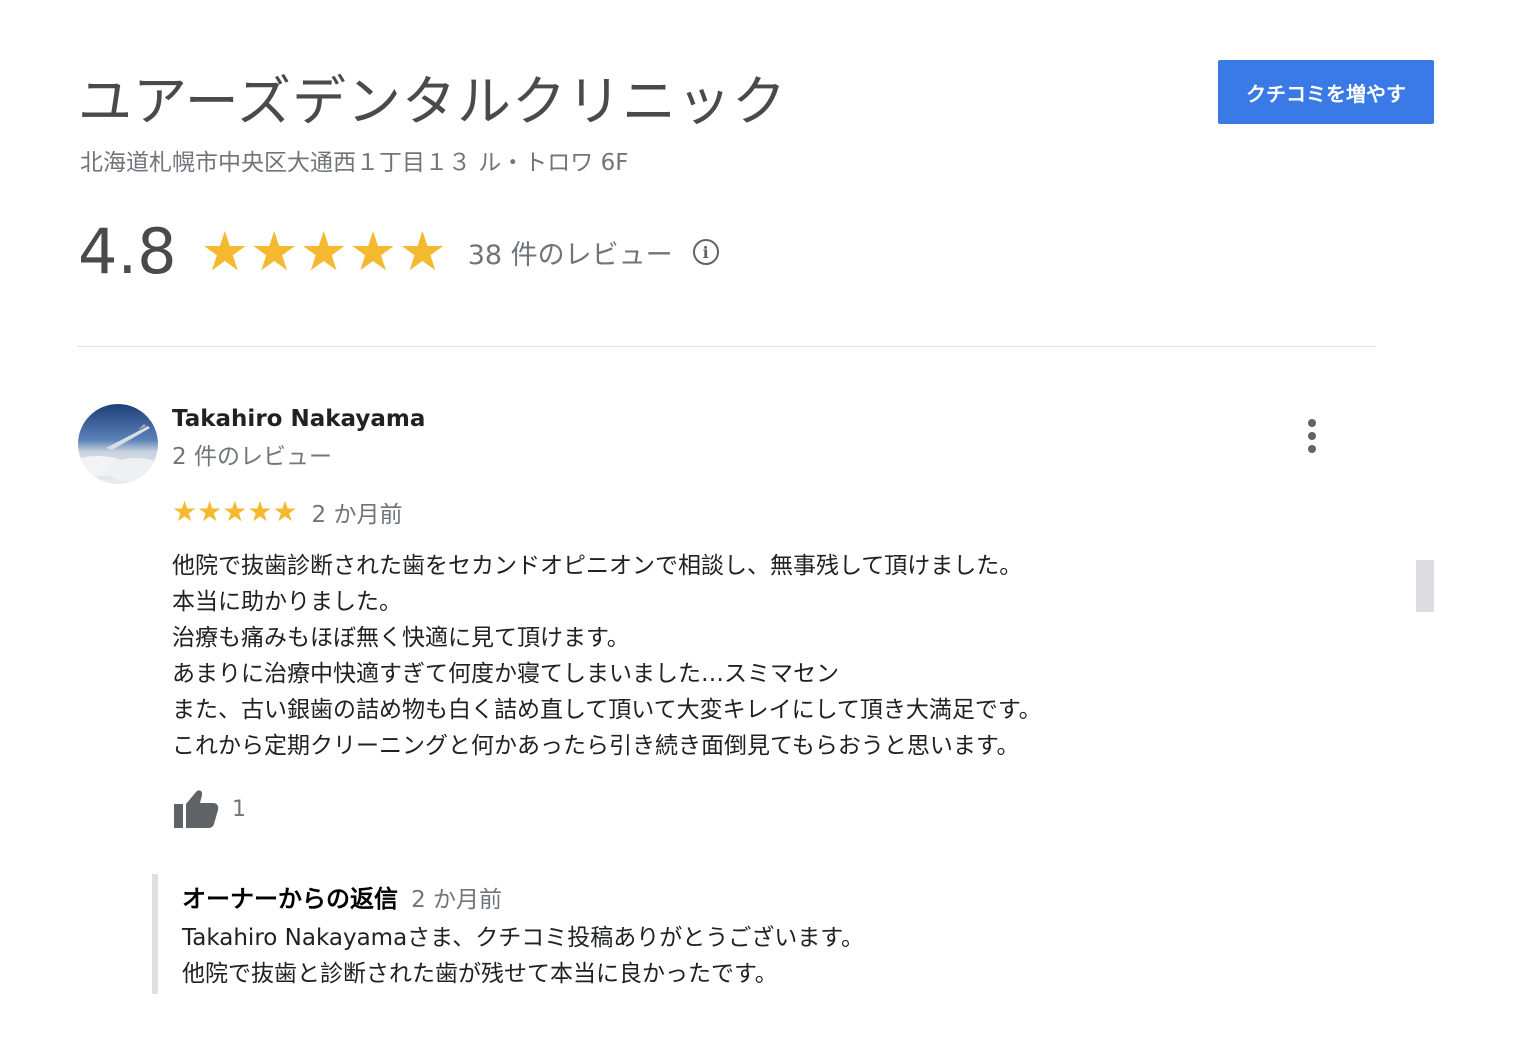  Describe the element at coordinates (354, 163) in the screenshot. I see `business-address: 北海道札幌市中央区大通西１丁目１３ ル・トロワ 6F` at that location.